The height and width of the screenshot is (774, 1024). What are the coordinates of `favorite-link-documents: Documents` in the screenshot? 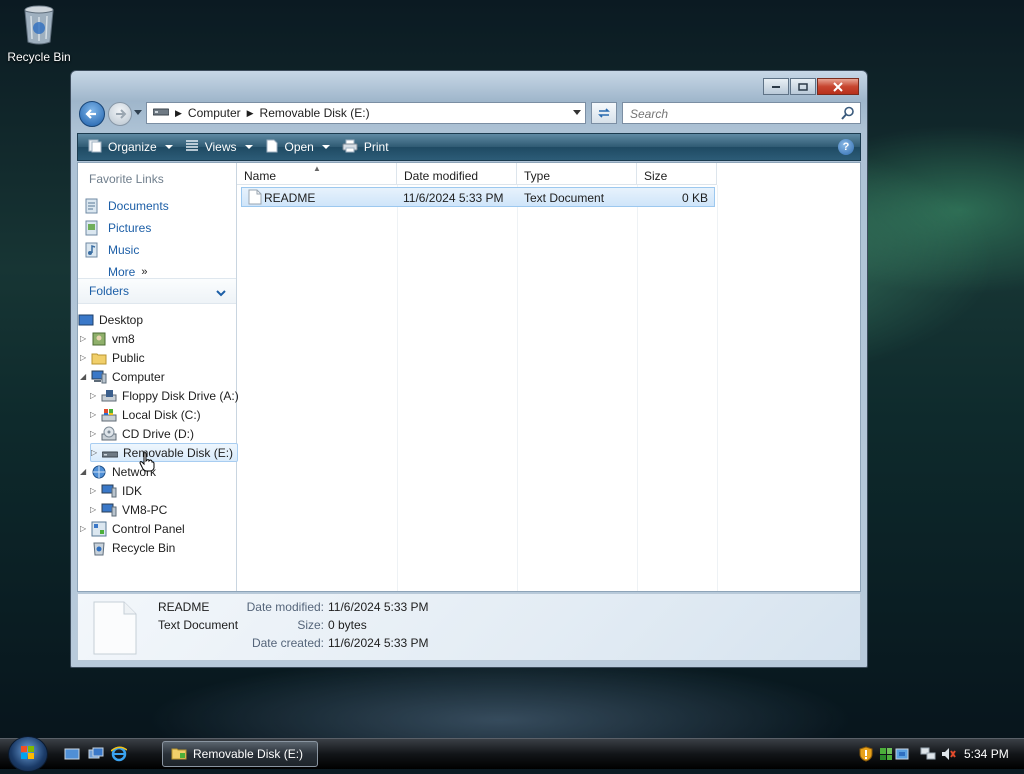 It's located at (126, 206).